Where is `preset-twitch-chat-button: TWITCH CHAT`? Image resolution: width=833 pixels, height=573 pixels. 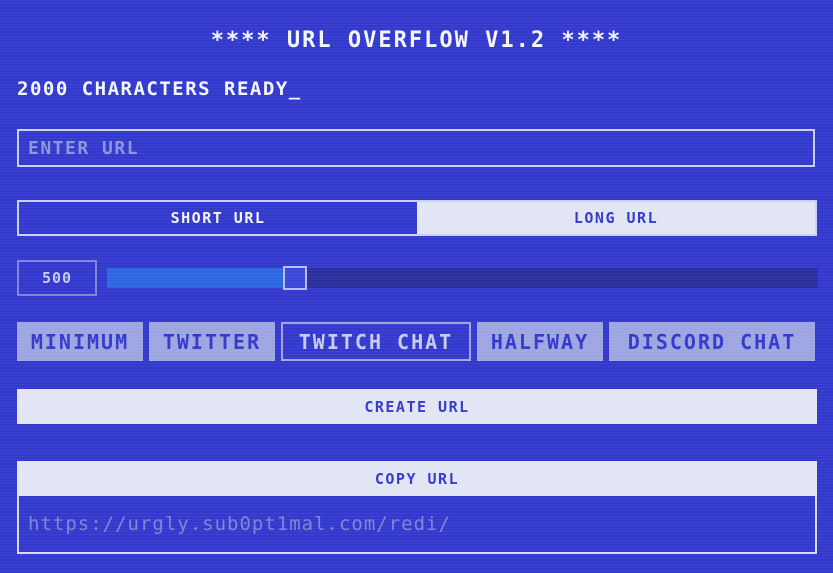
preset-twitch-chat-button: TWITCH CHAT is located at coordinates (376, 341).